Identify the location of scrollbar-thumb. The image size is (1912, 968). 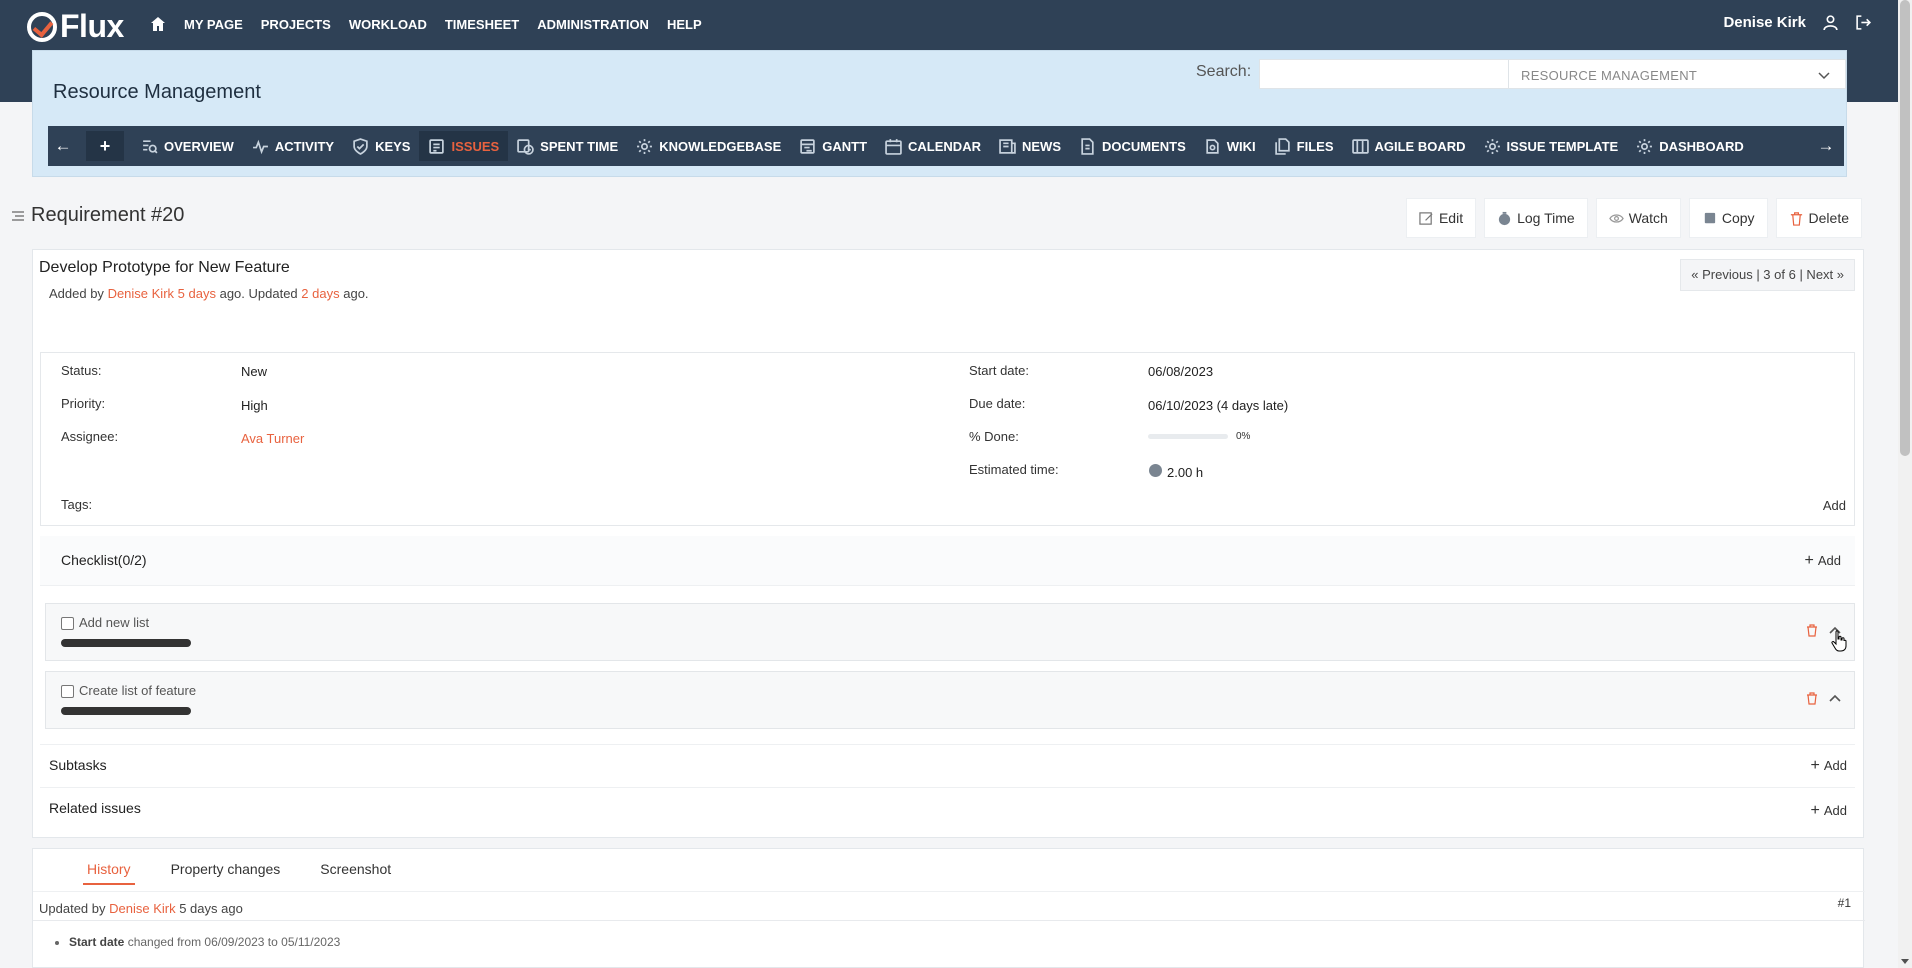
(1905, 228).